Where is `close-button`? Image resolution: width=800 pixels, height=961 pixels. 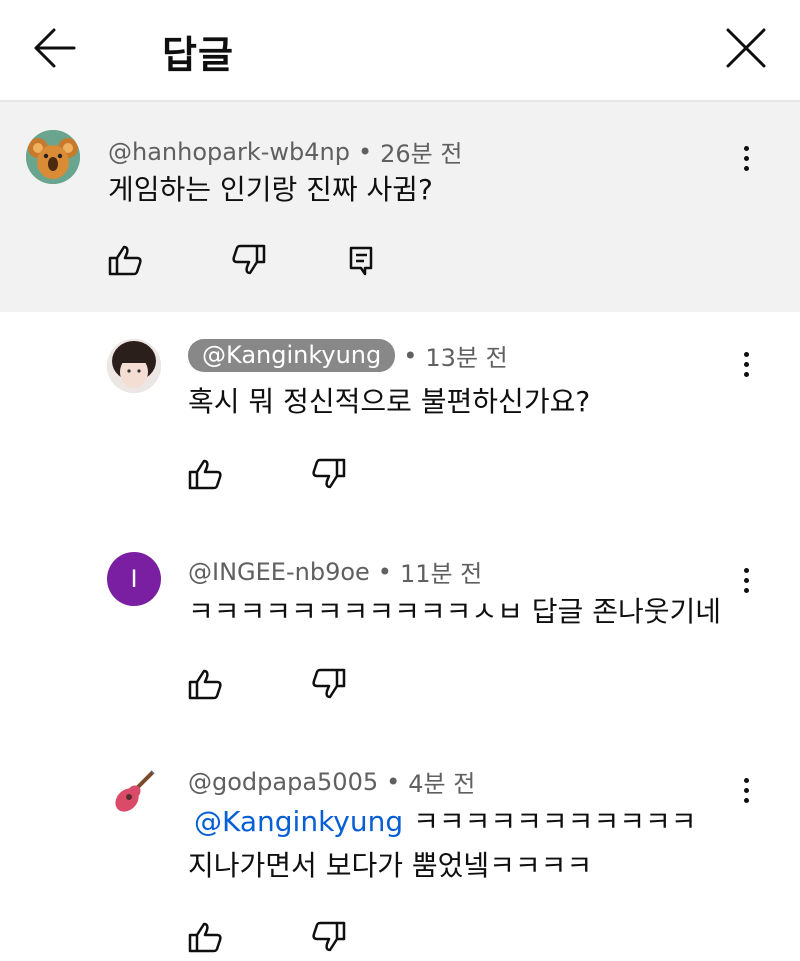
close-button is located at coordinates (746, 48).